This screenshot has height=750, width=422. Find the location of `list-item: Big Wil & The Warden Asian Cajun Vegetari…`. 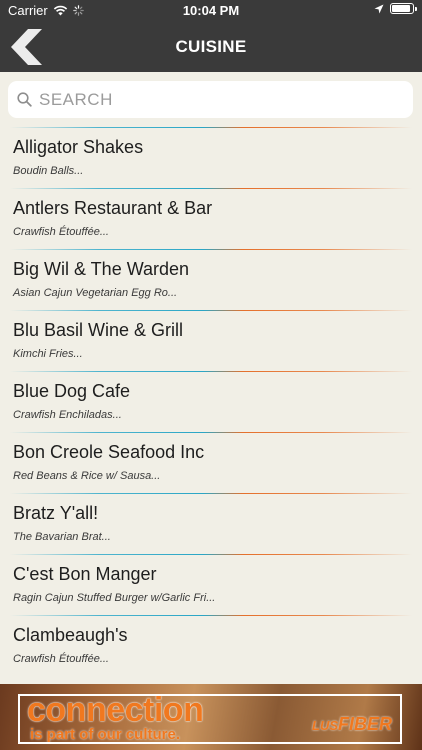

list-item: Big Wil & The Warden Asian Cajun Vegetari… is located at coordinates (211, 278).